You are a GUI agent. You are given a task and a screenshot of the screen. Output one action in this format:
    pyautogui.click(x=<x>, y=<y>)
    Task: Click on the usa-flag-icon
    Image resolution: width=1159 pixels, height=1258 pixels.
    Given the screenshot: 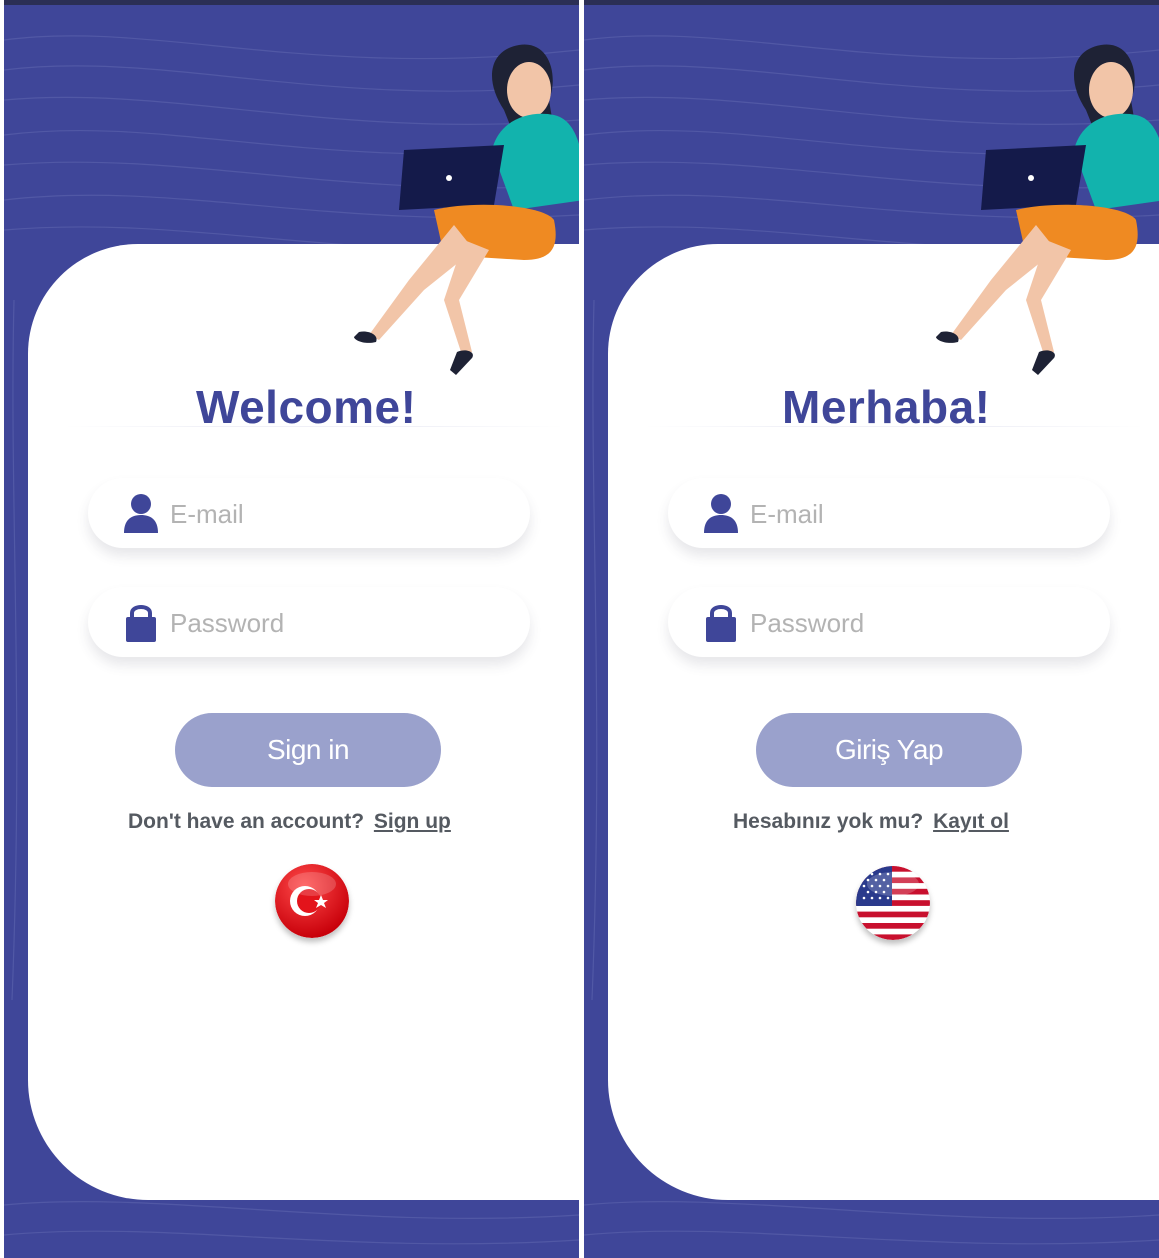 What is the action you would take?
    pyautogui.click(x=893, y=903)
    